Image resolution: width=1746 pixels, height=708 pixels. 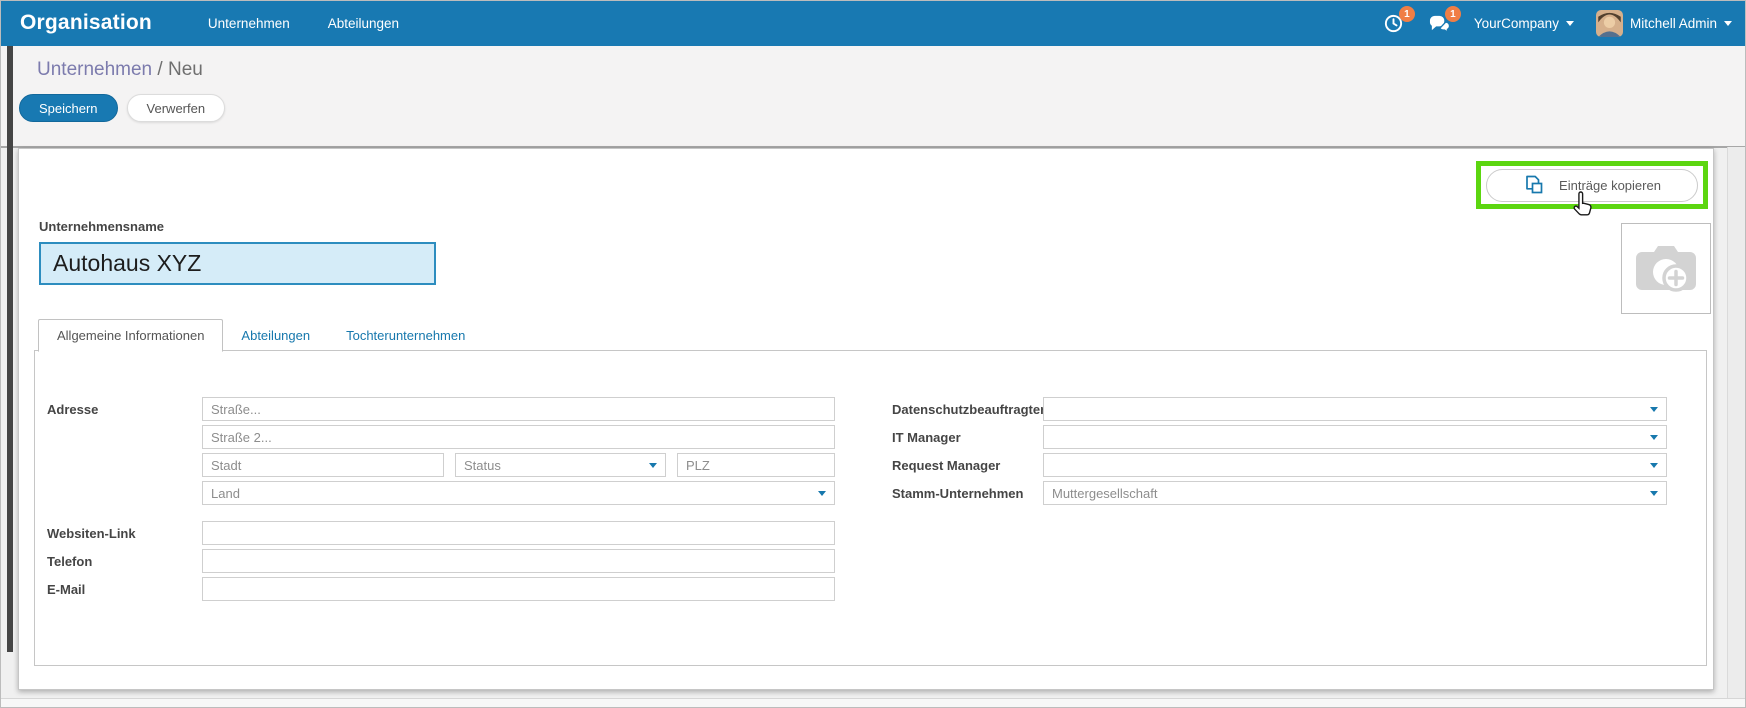 I want to click on it-manager-label: IT Manager, so click(x=926, y=437).